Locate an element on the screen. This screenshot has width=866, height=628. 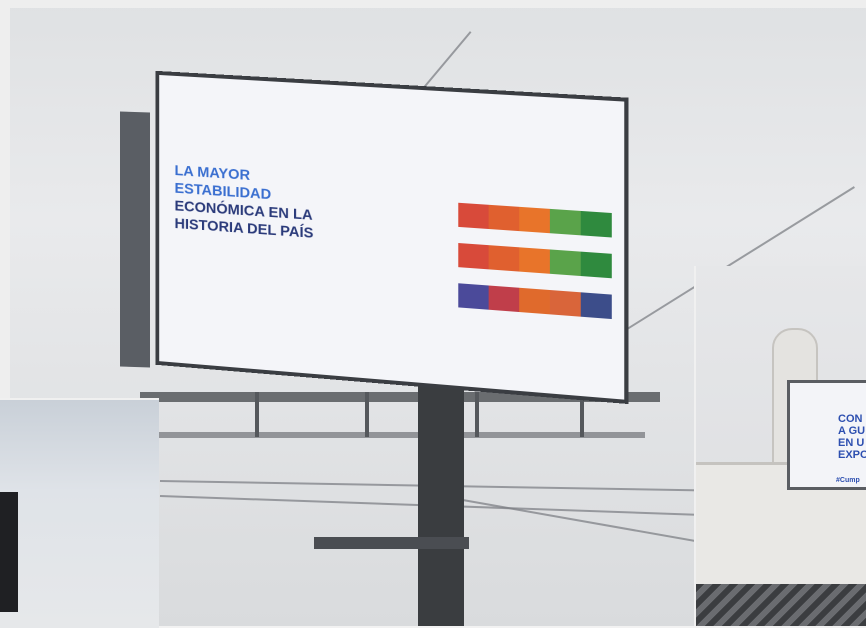
screen-hashtag: #Cump is located at coordinates (848, 480).